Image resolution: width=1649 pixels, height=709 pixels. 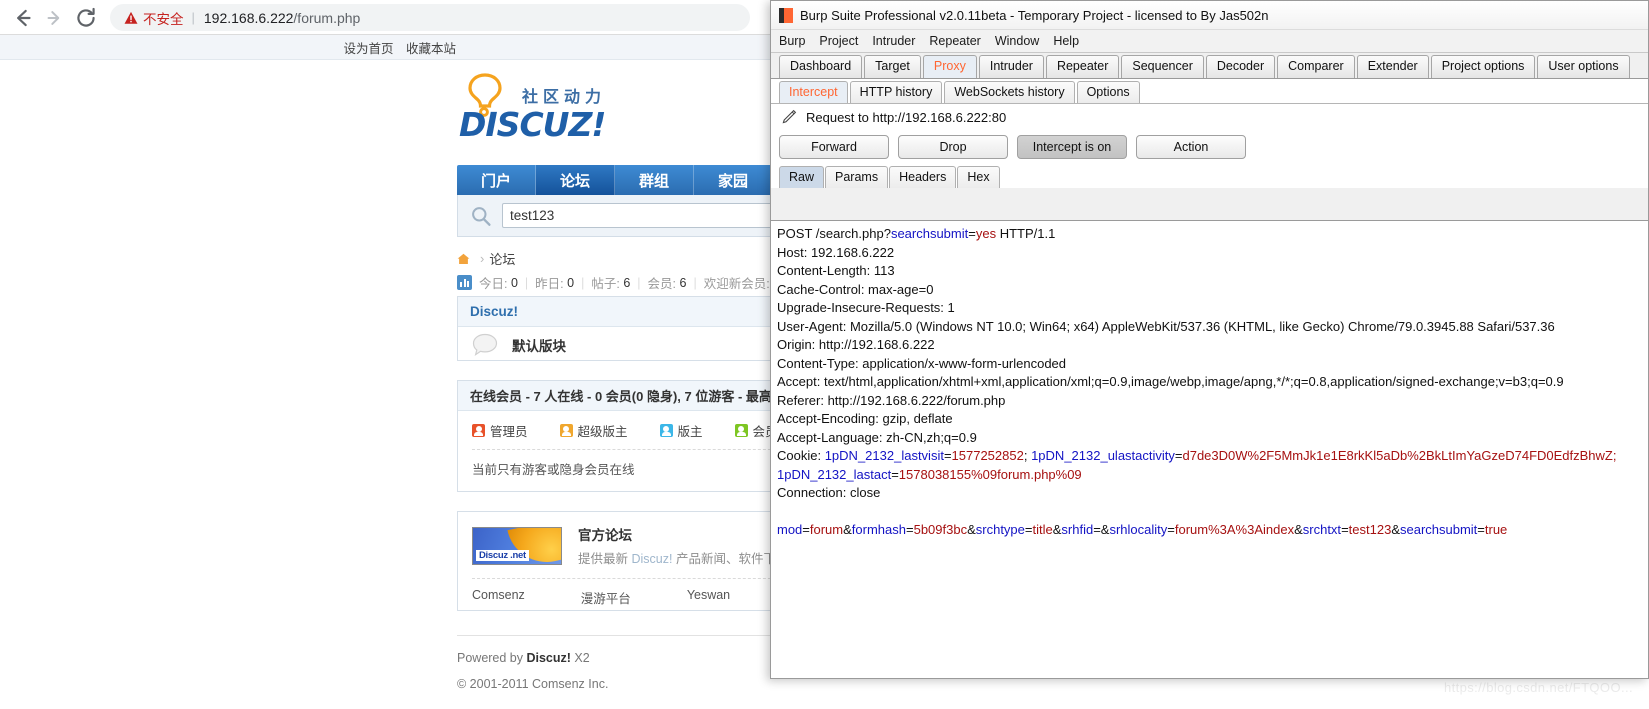 What do you see at coordinates (978, 177) in the screenshot?
I see `tab-hex: Hex` at bounding box center [978, 177].